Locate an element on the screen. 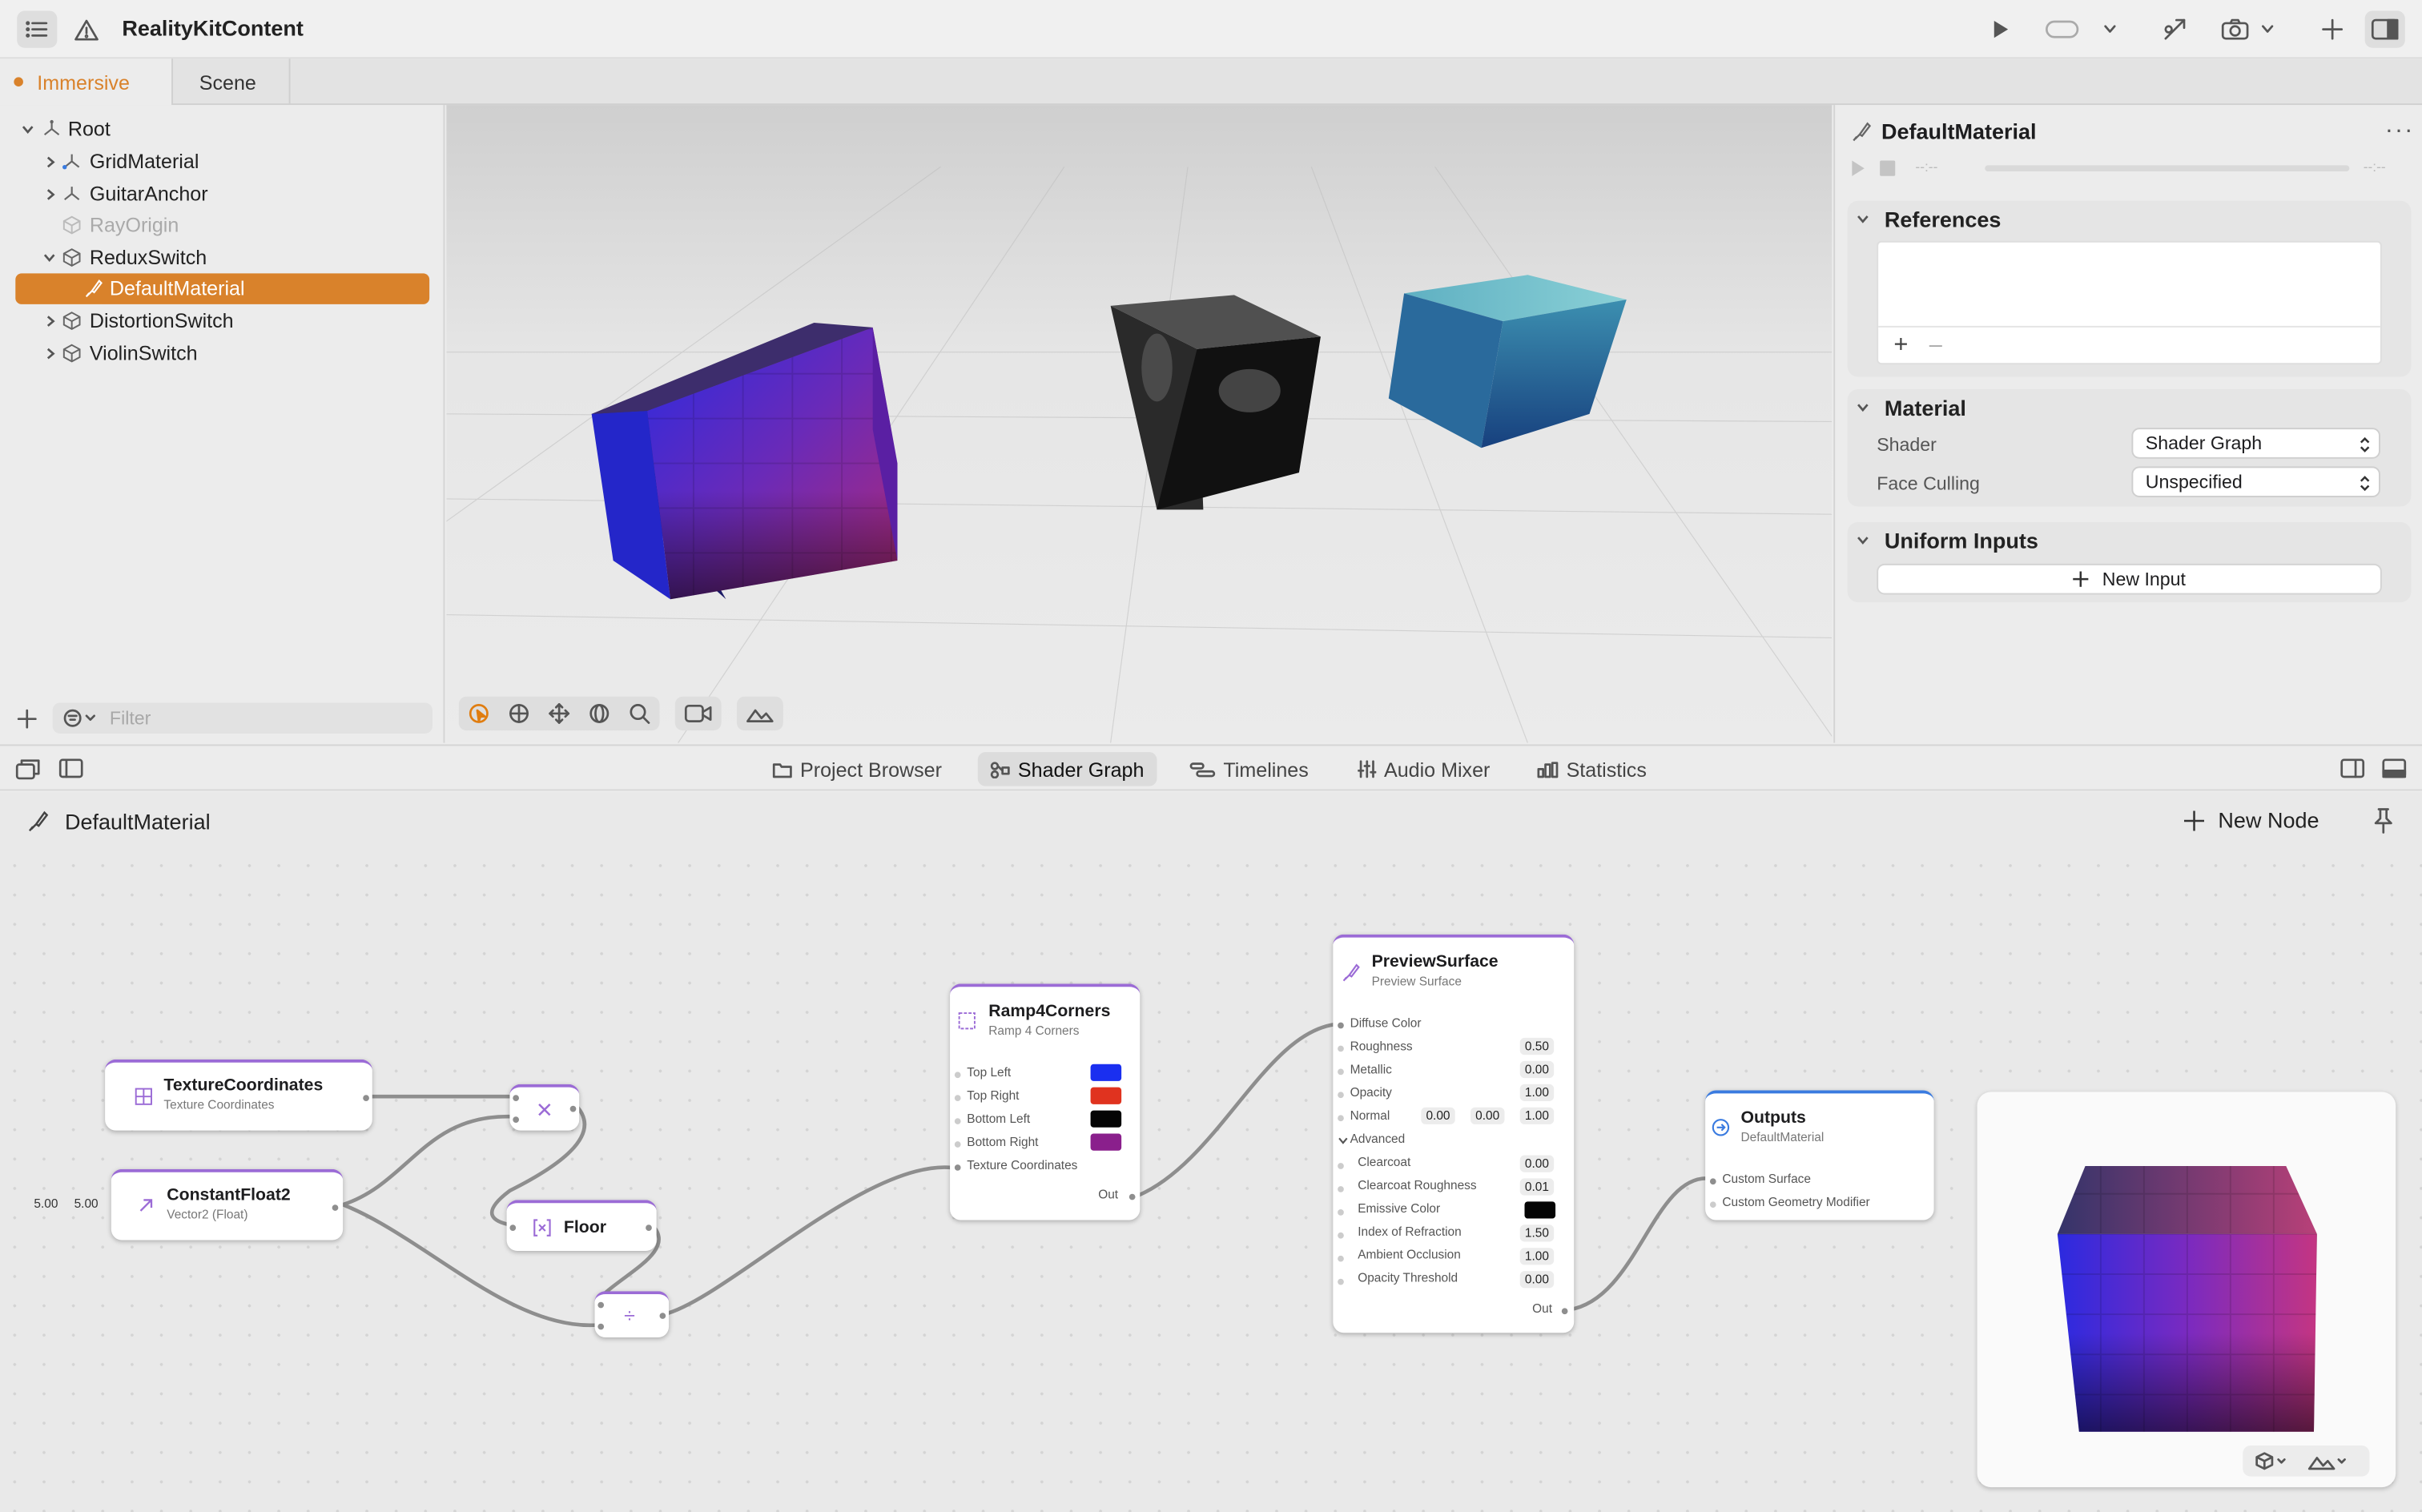  advanced-disclosure: Advanced is located at coordinates (1378, 1139).